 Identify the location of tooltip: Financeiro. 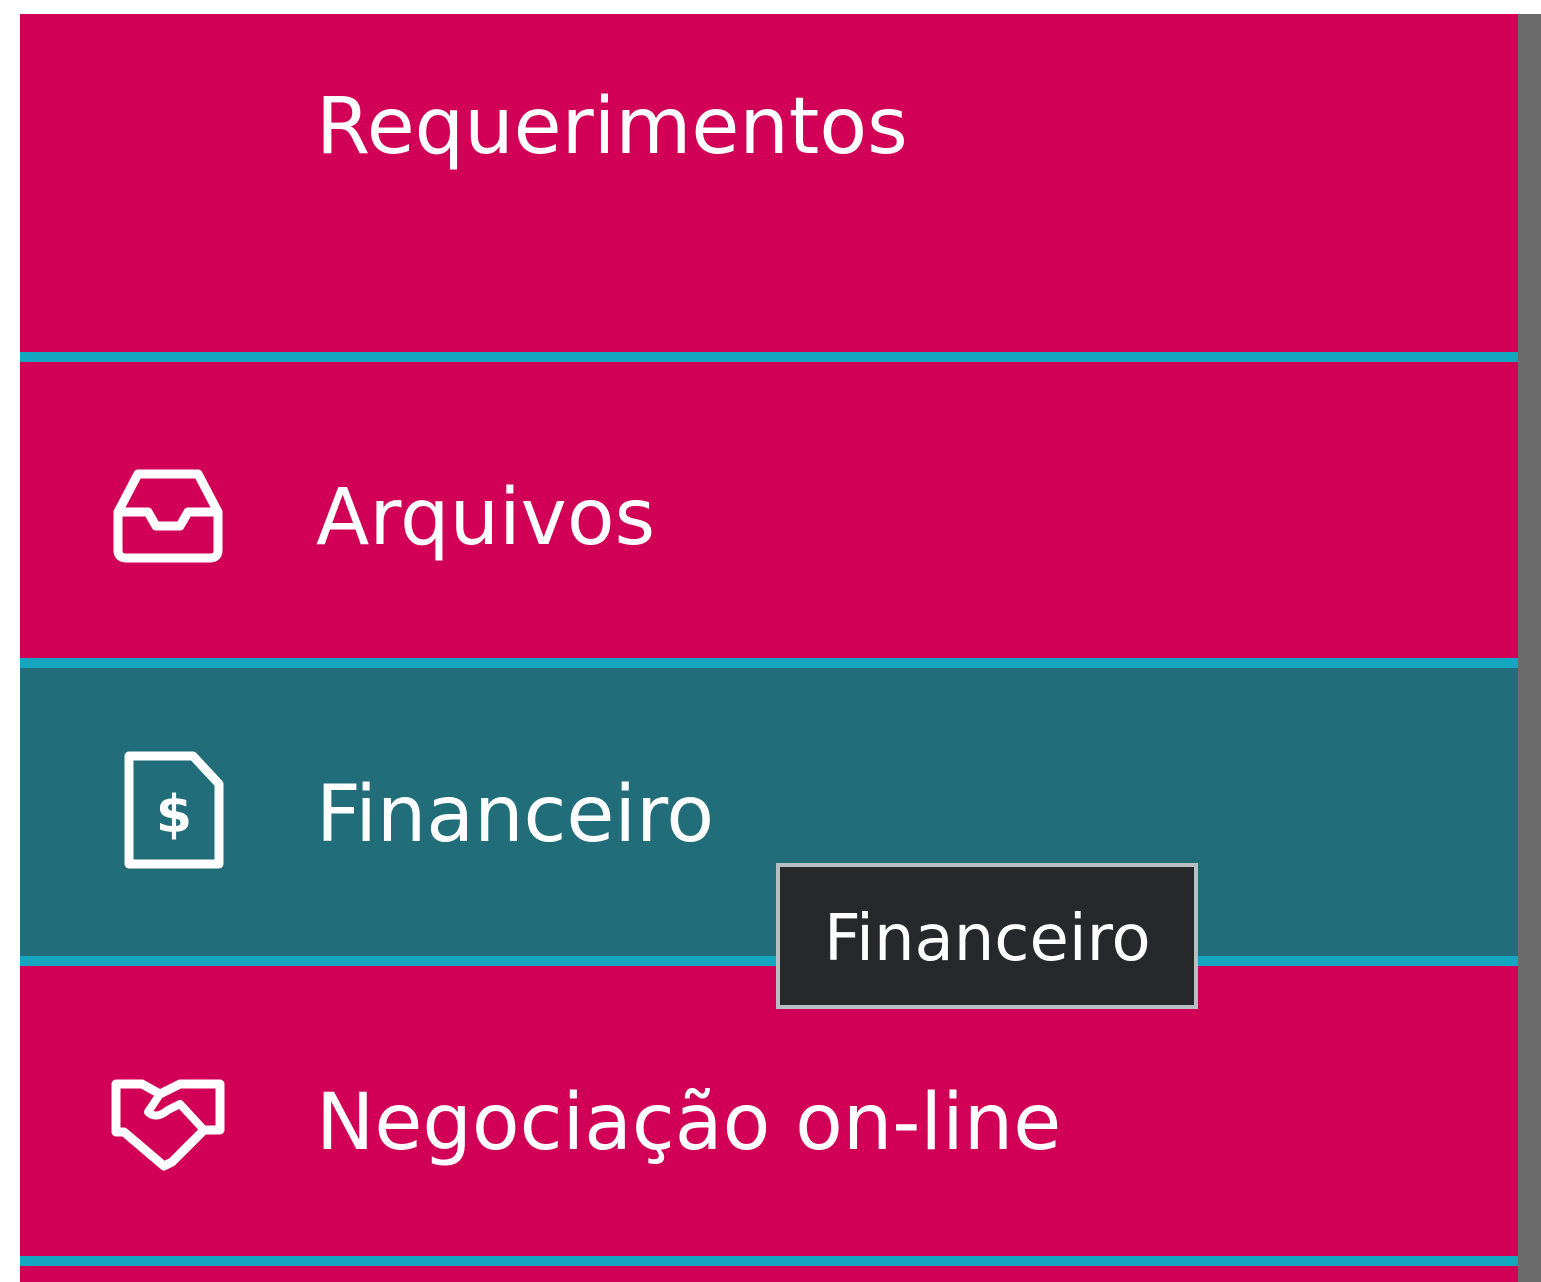
(987, 936).